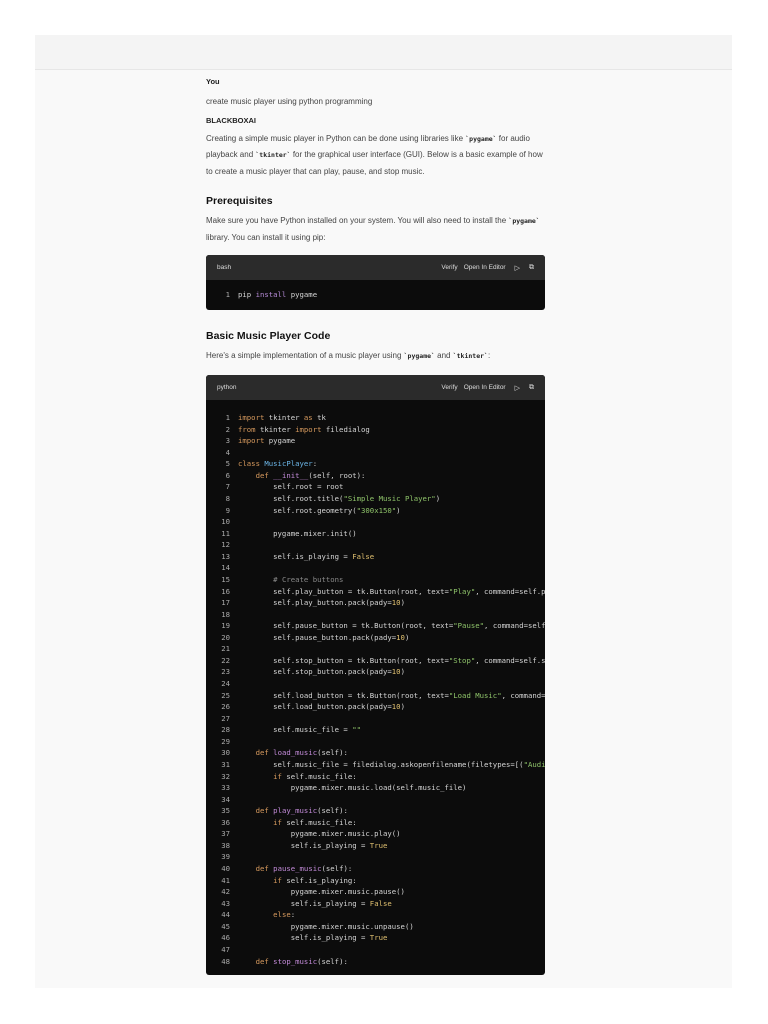 The image size is (768, 1024). Describe the element at coordinates (375, 557) in the screenshot. I see `code-line: 13 self.is_playing = False` at that location.